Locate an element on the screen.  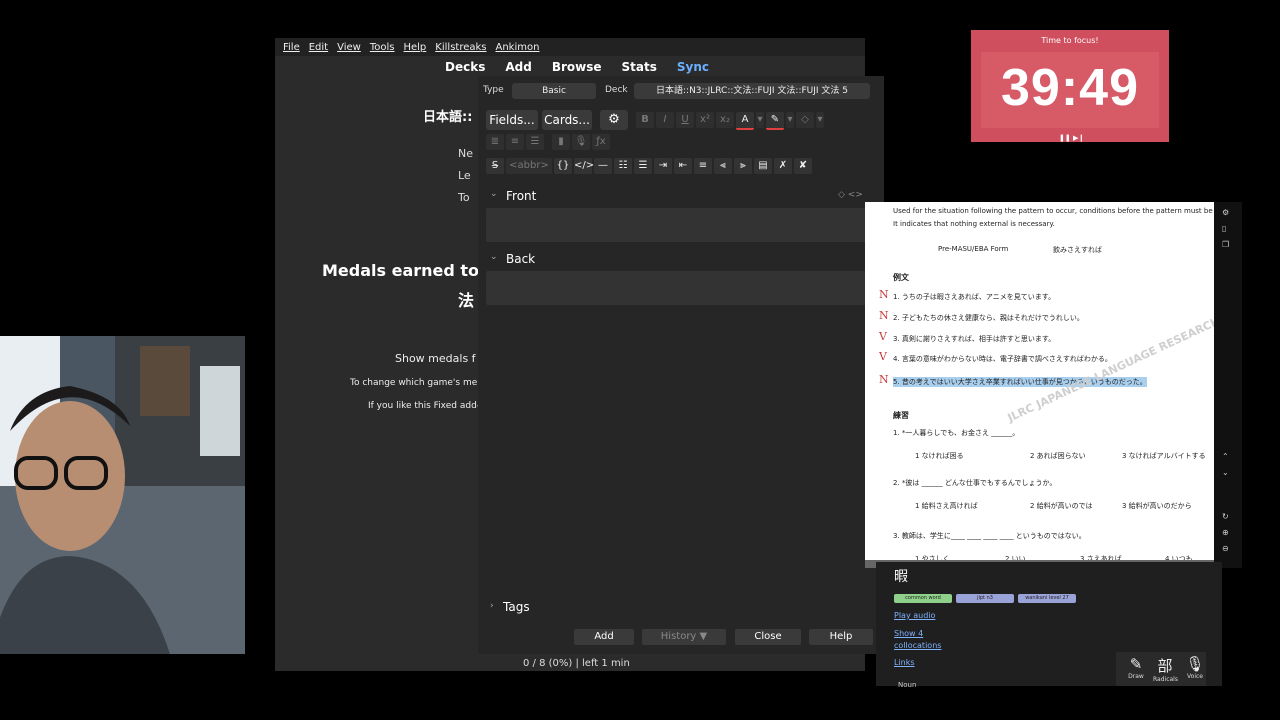
pdf-page-down-icon: ⌄ is located at coordinates (1225, 472).